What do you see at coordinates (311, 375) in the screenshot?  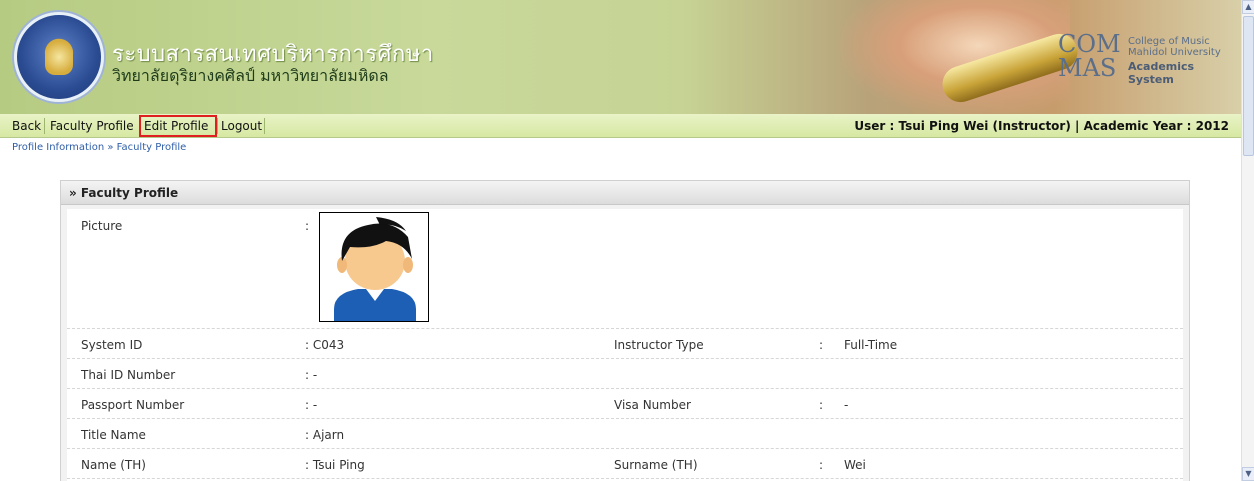 I see `thai-id-value: : -` at bounding box center [311, 375].